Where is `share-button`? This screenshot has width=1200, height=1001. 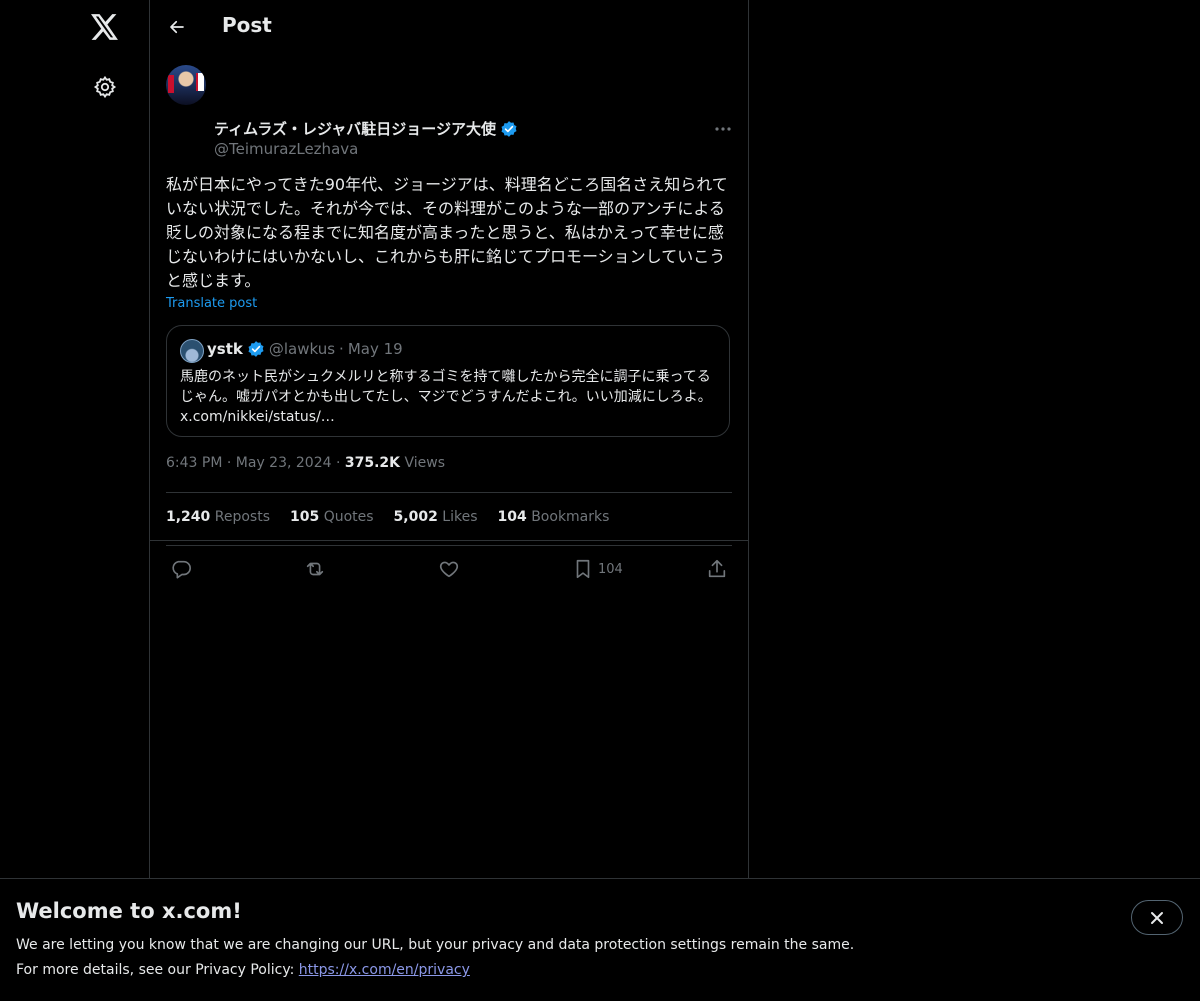 share-button is located at coordinates (717, 569).